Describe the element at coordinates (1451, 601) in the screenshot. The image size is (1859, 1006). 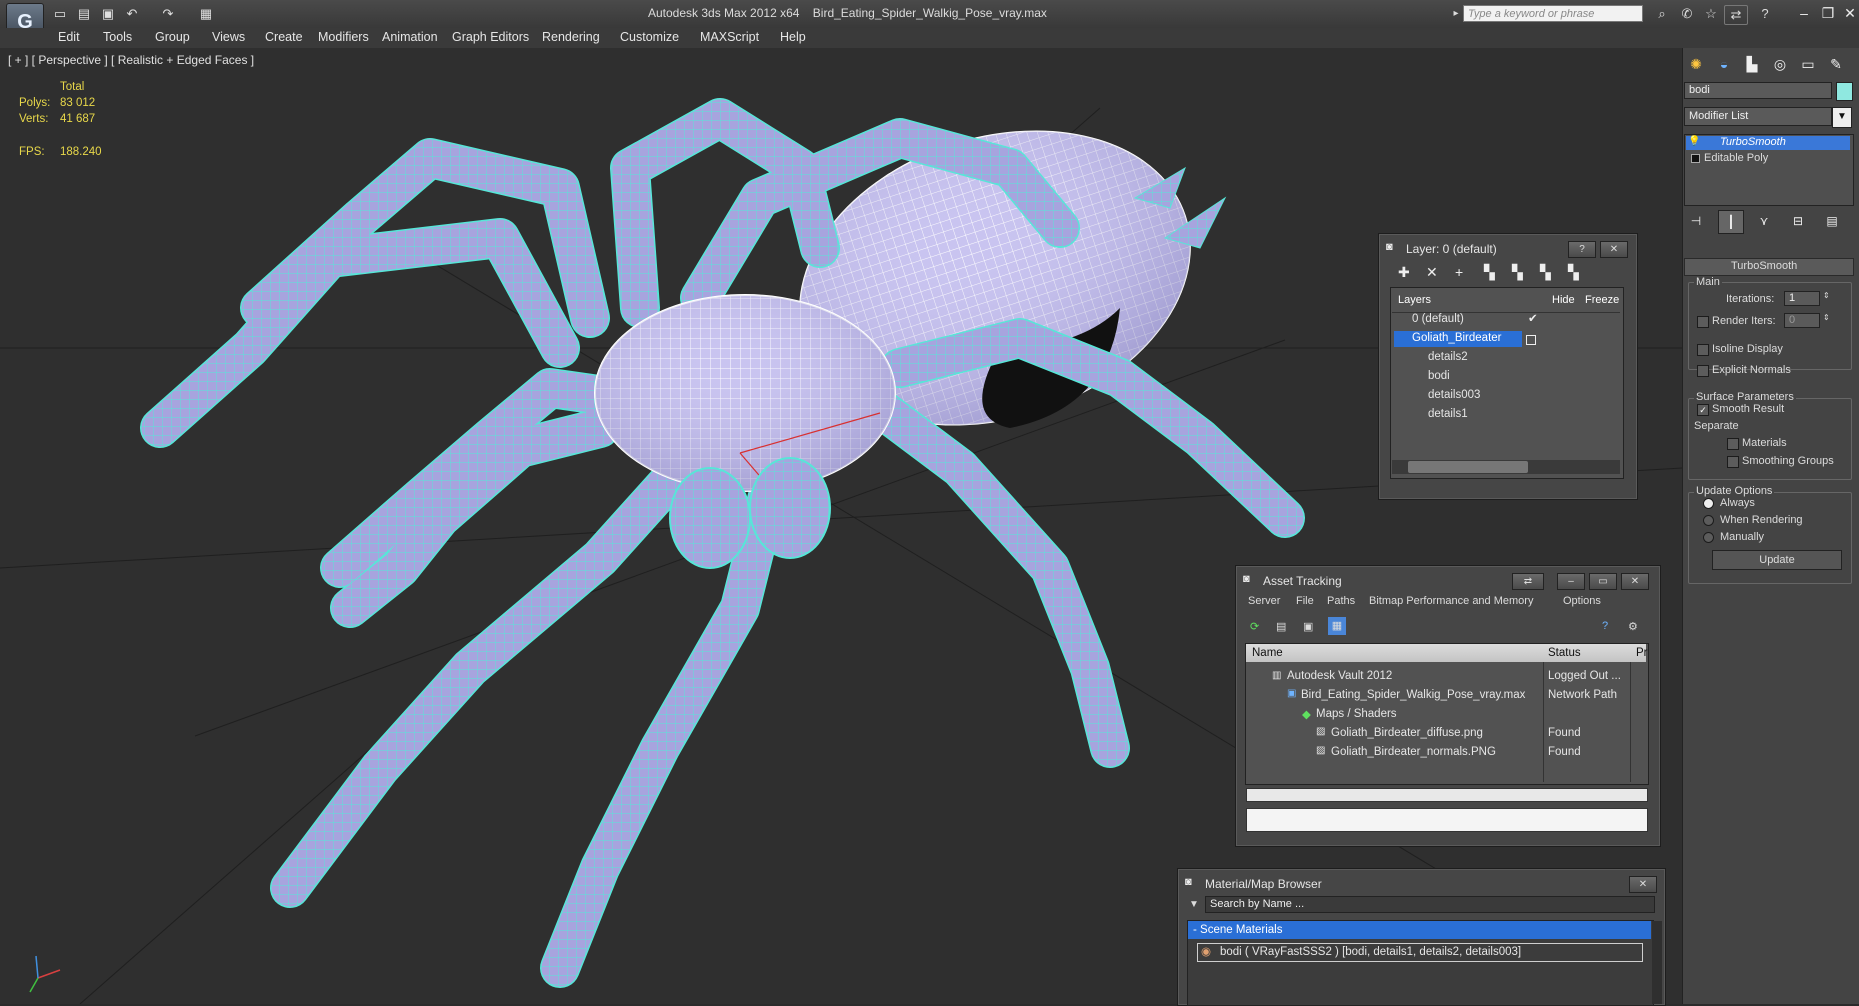
I see `asset-menu-bitmap-performance: Bitmap Performance and Memory` at that location.